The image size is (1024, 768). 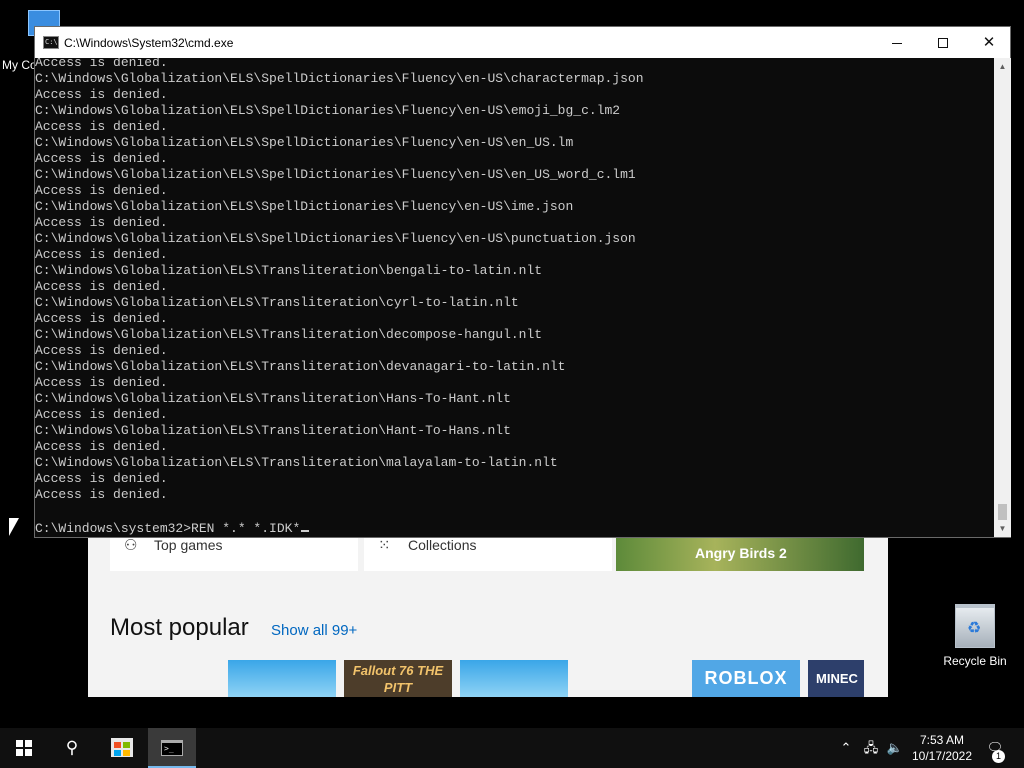 What do you see at coordinates (871, 748) in the screenshot?
I see `network-icon: 🖧` at bounding box center [871, 748].